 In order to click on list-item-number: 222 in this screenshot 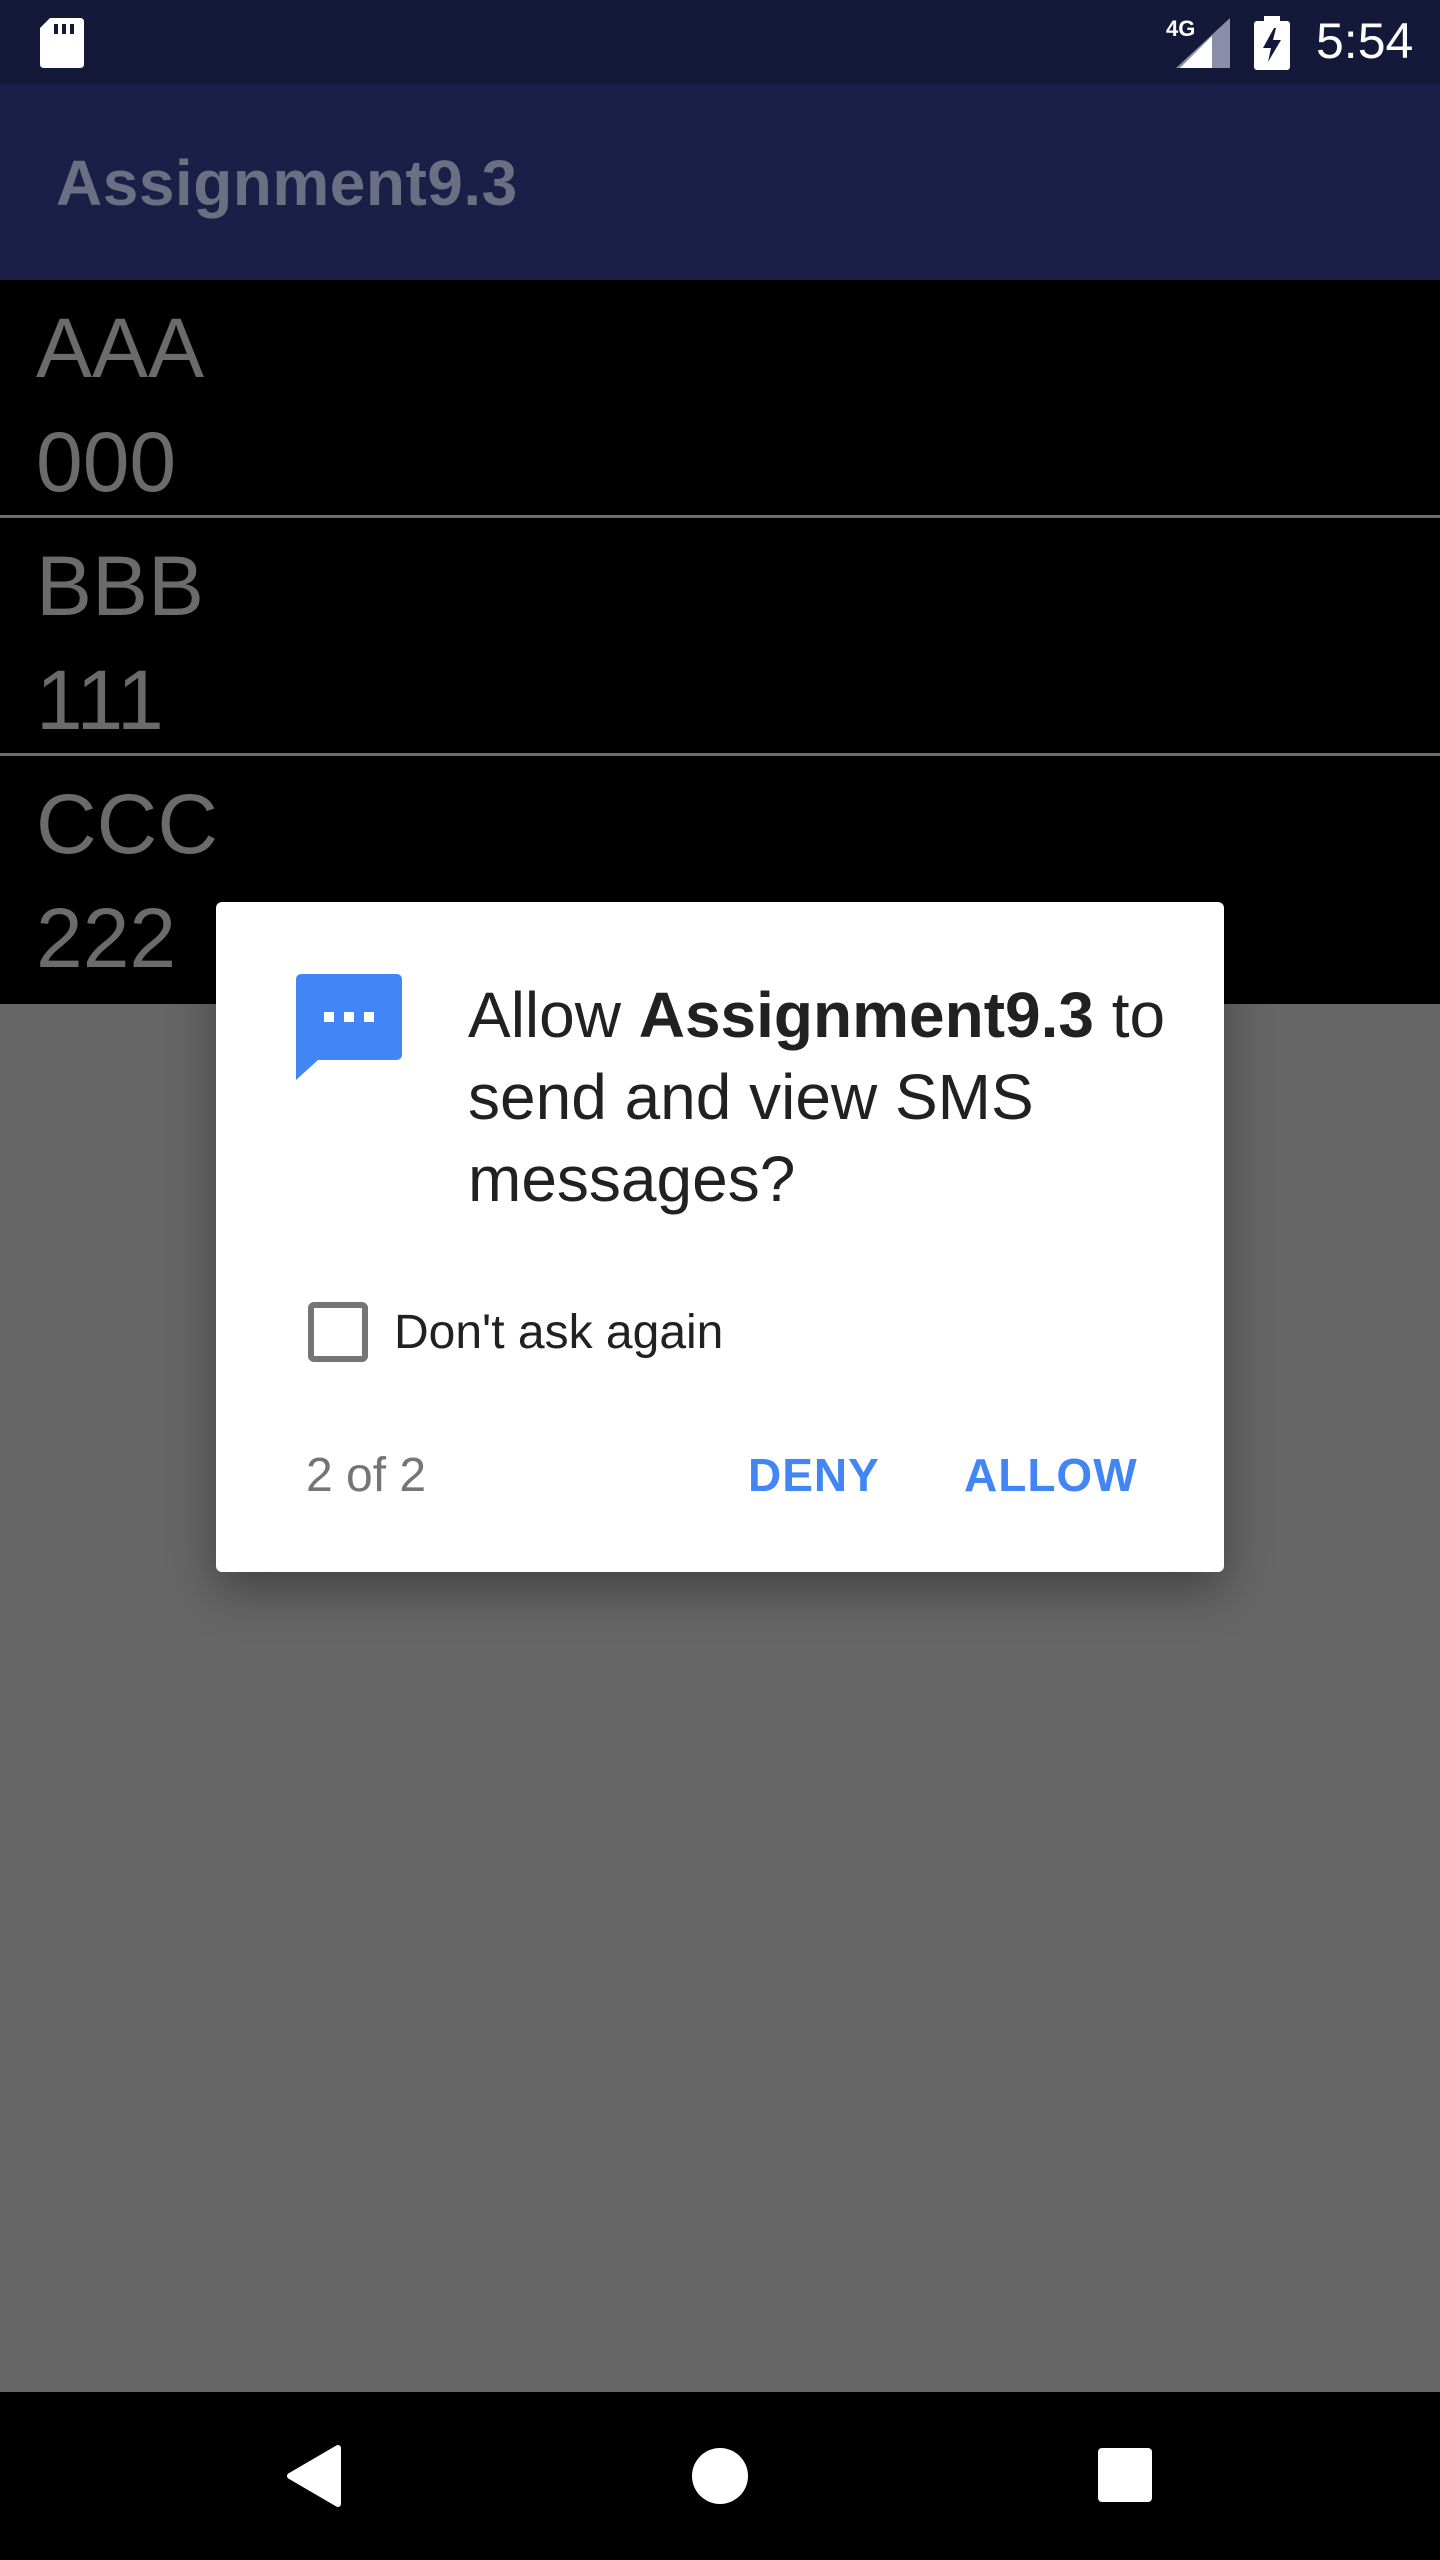, I will do `click(106, 938)`.